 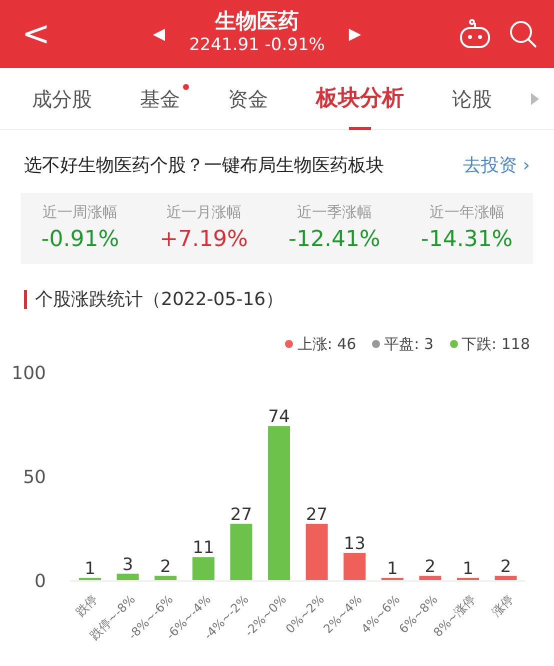 I want to click on section-marker, so click(x=25, y=299).